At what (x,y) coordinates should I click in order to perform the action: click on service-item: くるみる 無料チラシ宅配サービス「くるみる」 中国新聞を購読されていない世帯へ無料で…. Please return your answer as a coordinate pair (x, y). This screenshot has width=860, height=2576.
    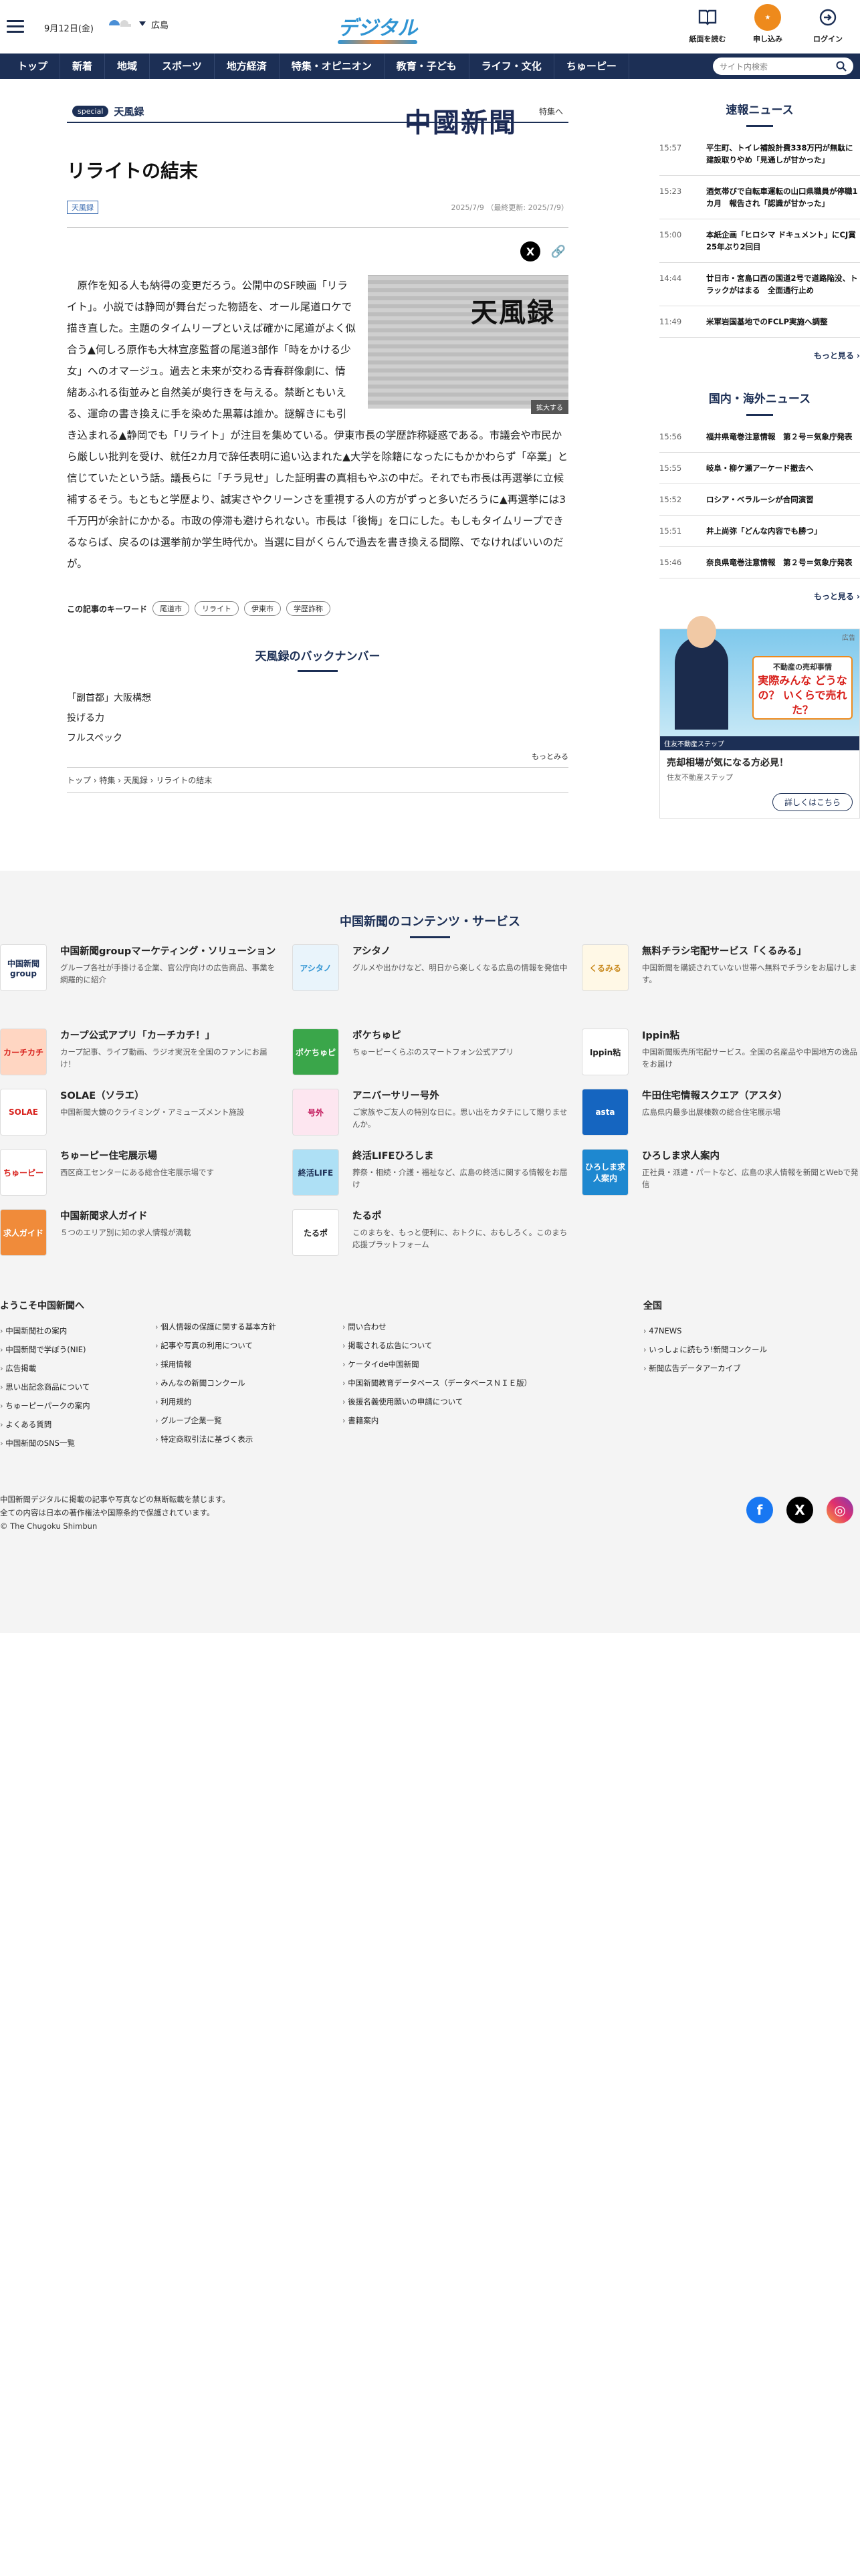
    Looking at the image, I should click on (721, 968).